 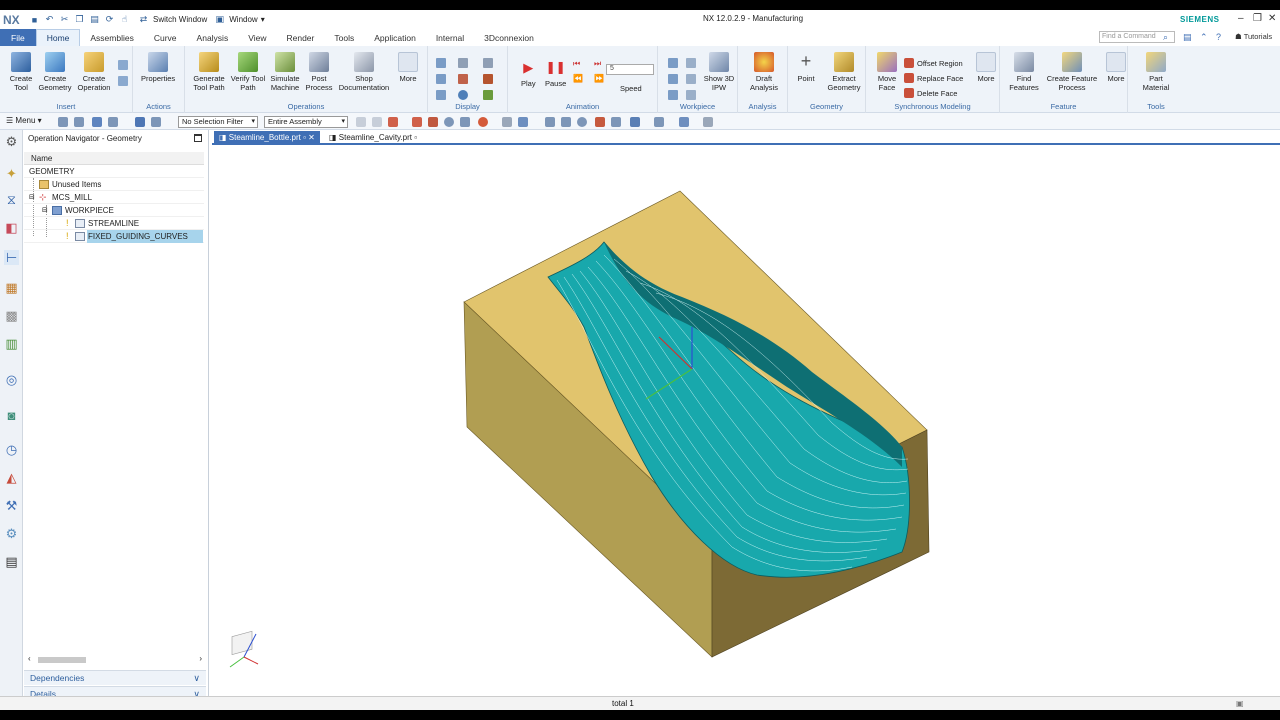 I want to click on simulate-machine-button: Simulate Machine, so click(x=285, y=72).